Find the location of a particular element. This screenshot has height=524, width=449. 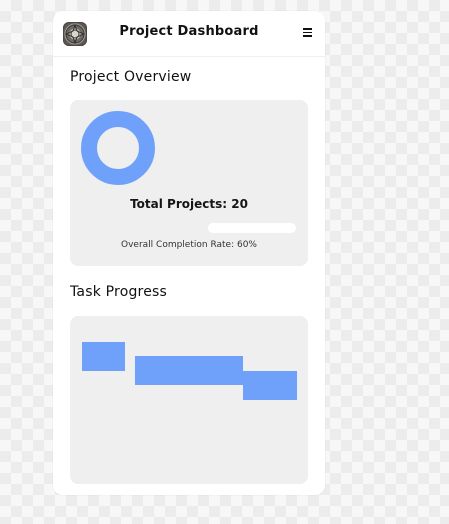

project-overview-heading: Project Overview is located at coordinates (131, 77).